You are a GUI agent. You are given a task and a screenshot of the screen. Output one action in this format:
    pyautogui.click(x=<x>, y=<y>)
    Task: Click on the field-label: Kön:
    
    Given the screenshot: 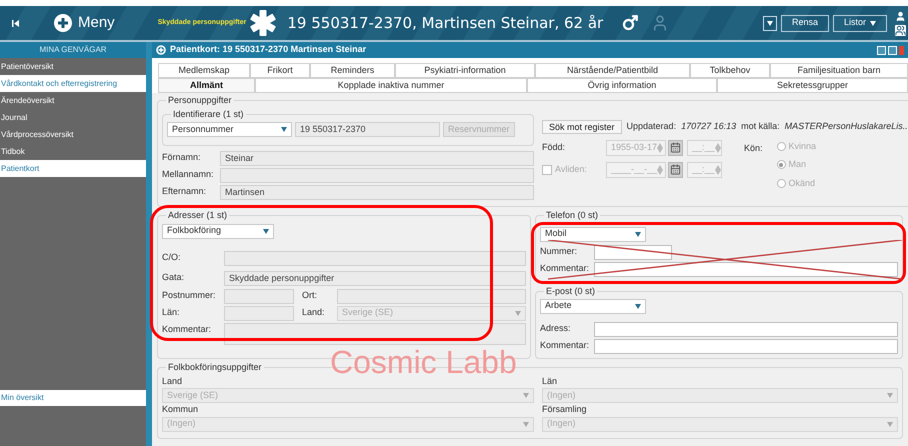 What is the action you would take?
    pyautogui.click(x=753, y=148)
    